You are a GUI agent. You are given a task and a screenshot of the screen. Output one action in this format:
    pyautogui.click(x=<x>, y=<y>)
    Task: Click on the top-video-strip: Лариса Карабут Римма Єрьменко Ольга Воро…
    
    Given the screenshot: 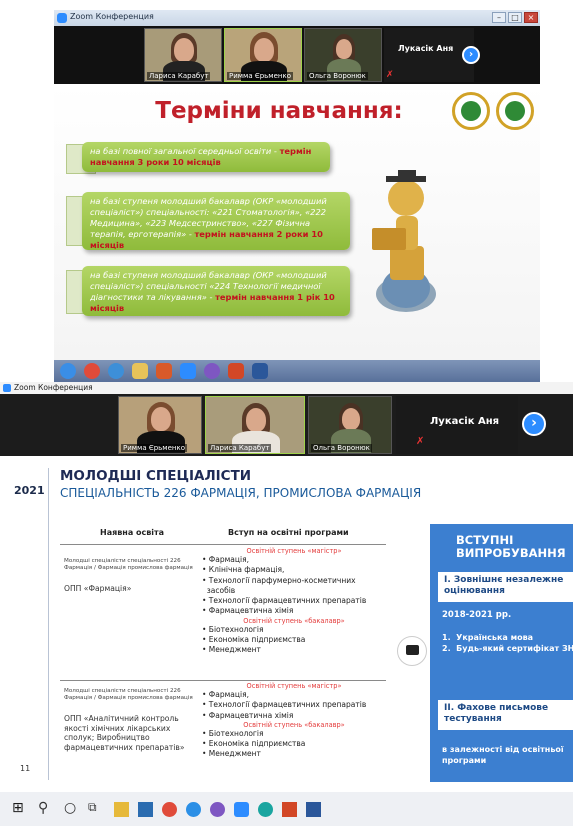 What is the action you would take?
    pyautogui.click(x=297, y=55)
    